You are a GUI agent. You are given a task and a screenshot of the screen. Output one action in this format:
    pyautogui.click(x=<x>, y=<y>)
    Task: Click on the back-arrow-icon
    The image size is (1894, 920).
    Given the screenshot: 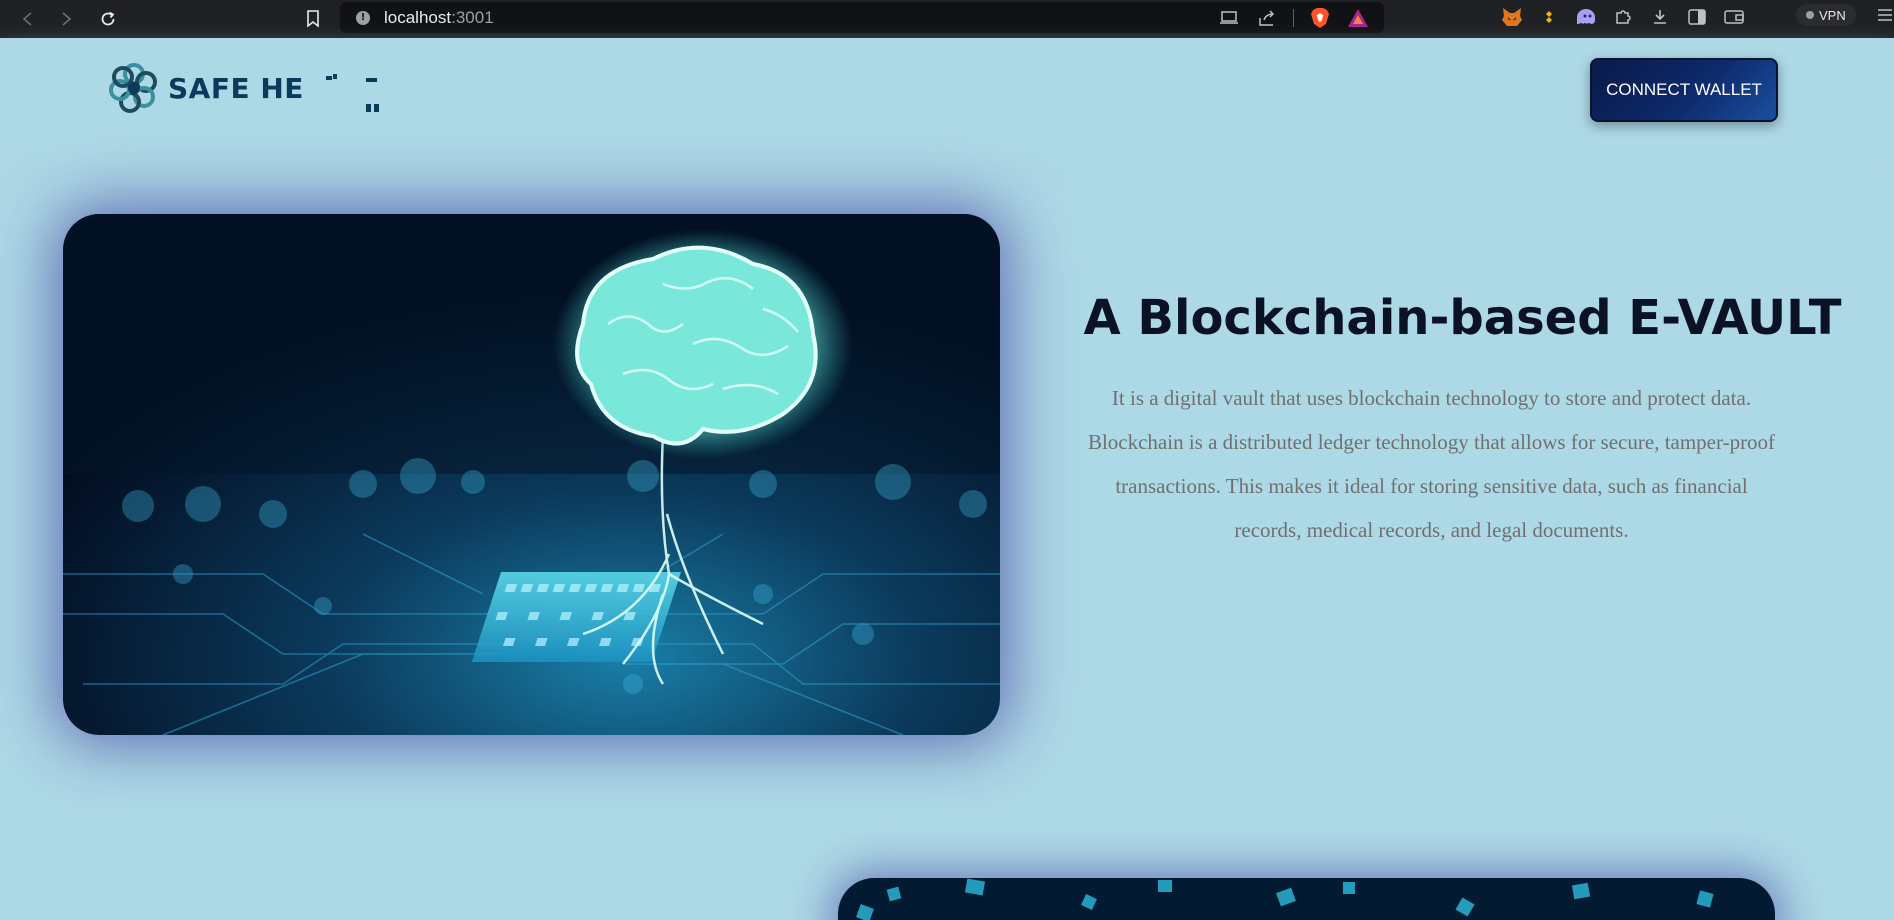 What is the action you would take?
    pyautogui.click(x=28, y=19)
    